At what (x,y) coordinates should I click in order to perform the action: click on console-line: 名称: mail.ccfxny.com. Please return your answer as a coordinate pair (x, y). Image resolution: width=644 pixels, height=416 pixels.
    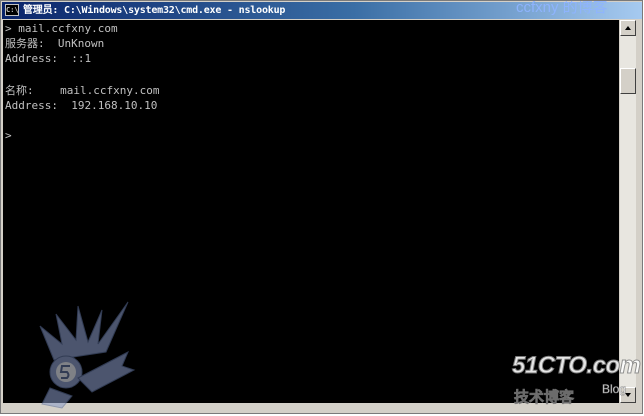
    Looking at the image, I should click on (82, 90).